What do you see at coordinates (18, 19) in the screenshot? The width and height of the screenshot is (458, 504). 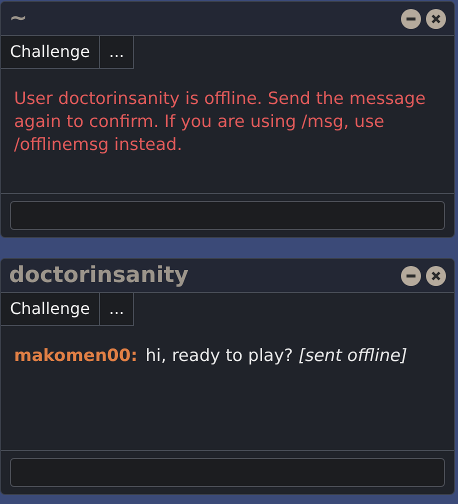 I see `window-title: ~` at bounding box center [18, 19].